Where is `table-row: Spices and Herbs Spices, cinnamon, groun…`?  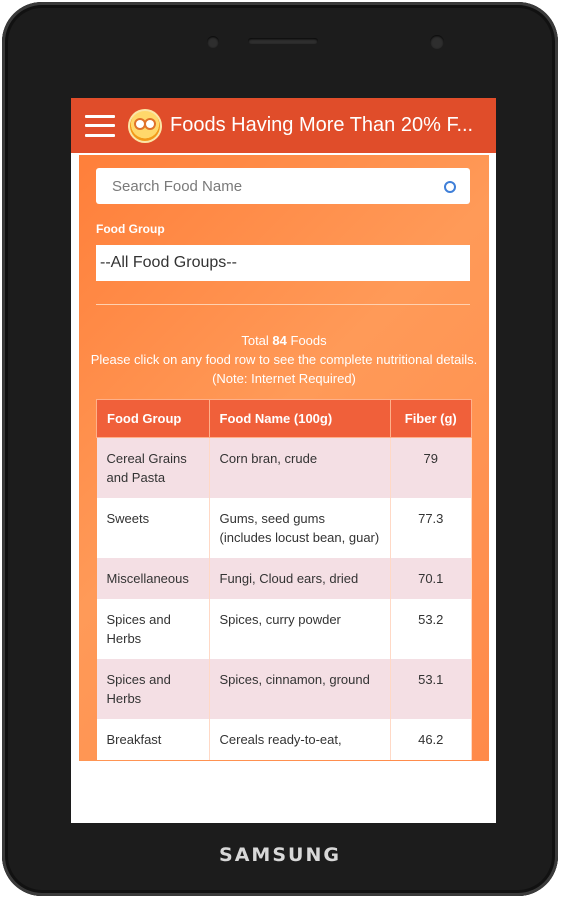
table-row: Spices and Herbs Spices, cinnamon, groun… is located at coordinates (284, 689).